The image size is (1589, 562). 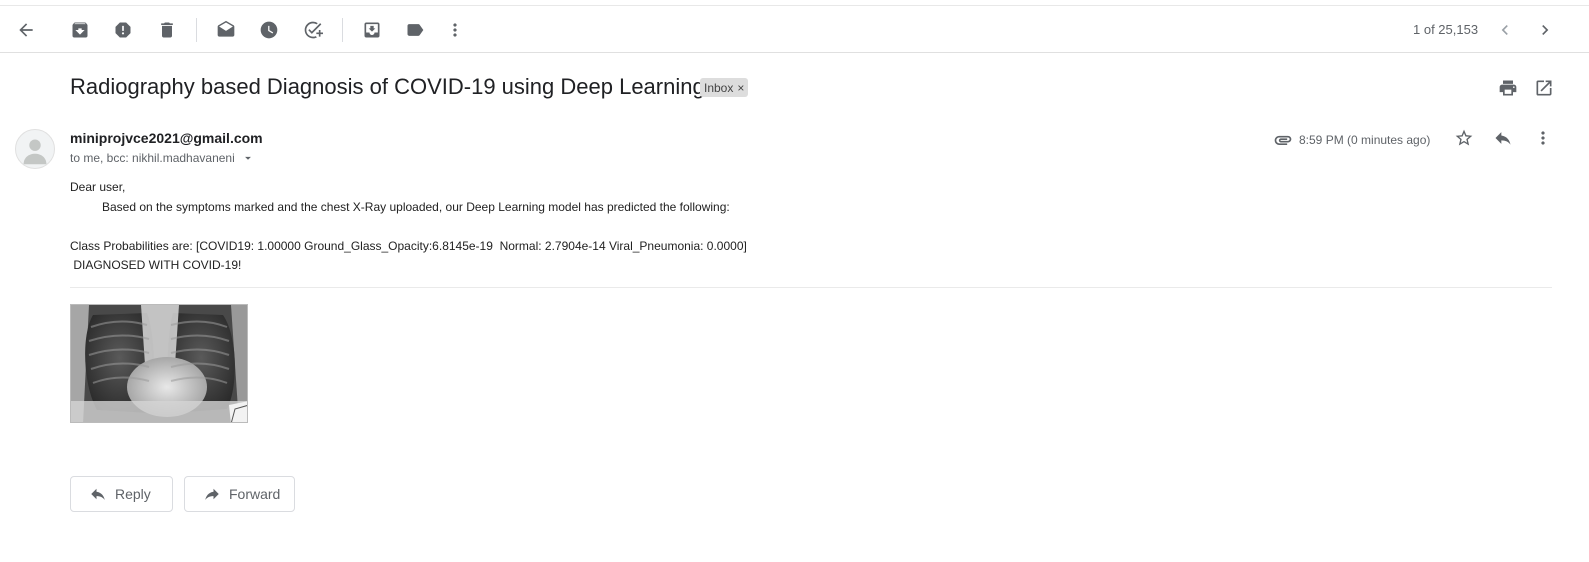 What do you see at coordinates (167, 30) in the screenshot?
I see `delete-icon` at bounding box center [167, 30].